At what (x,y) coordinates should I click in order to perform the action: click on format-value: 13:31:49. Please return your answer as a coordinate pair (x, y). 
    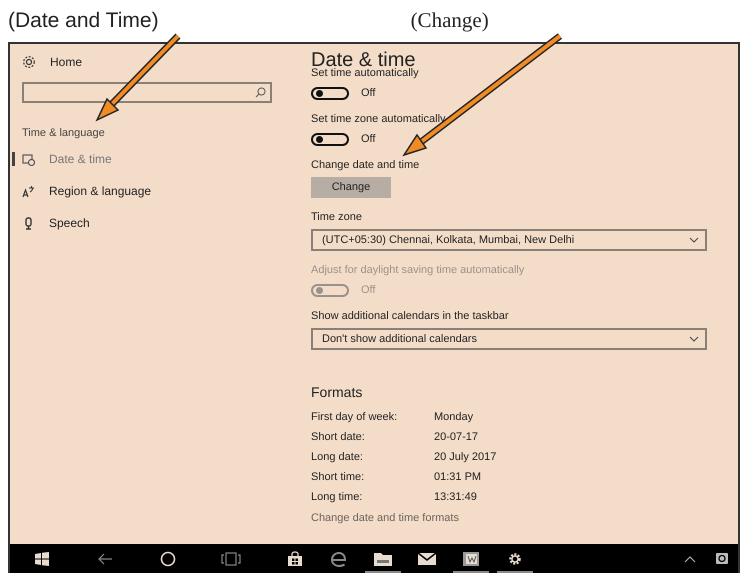
    Looking at the image, I should click on (456, 497).